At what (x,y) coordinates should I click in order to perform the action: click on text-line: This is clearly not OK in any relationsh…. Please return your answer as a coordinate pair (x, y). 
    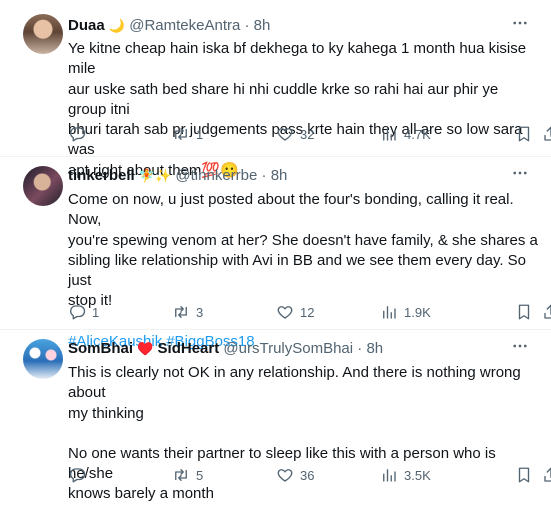
    Looking at the image, I should click on (294, 383).